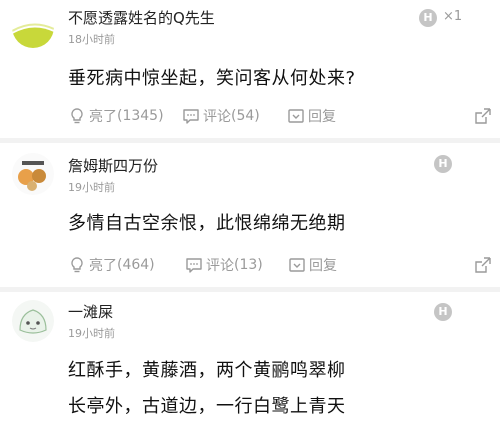 This screenshot has width=500, height=421. I want to click on like-button: 亮了 (1345), so click(116, 116).